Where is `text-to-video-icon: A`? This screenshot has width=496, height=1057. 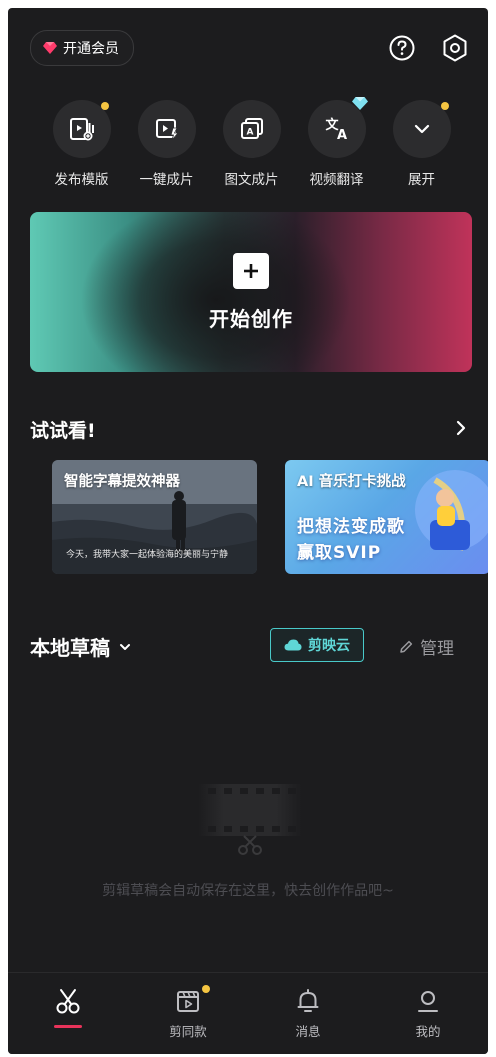
text-to-video-icon: A is located at coordinates (251, 128).